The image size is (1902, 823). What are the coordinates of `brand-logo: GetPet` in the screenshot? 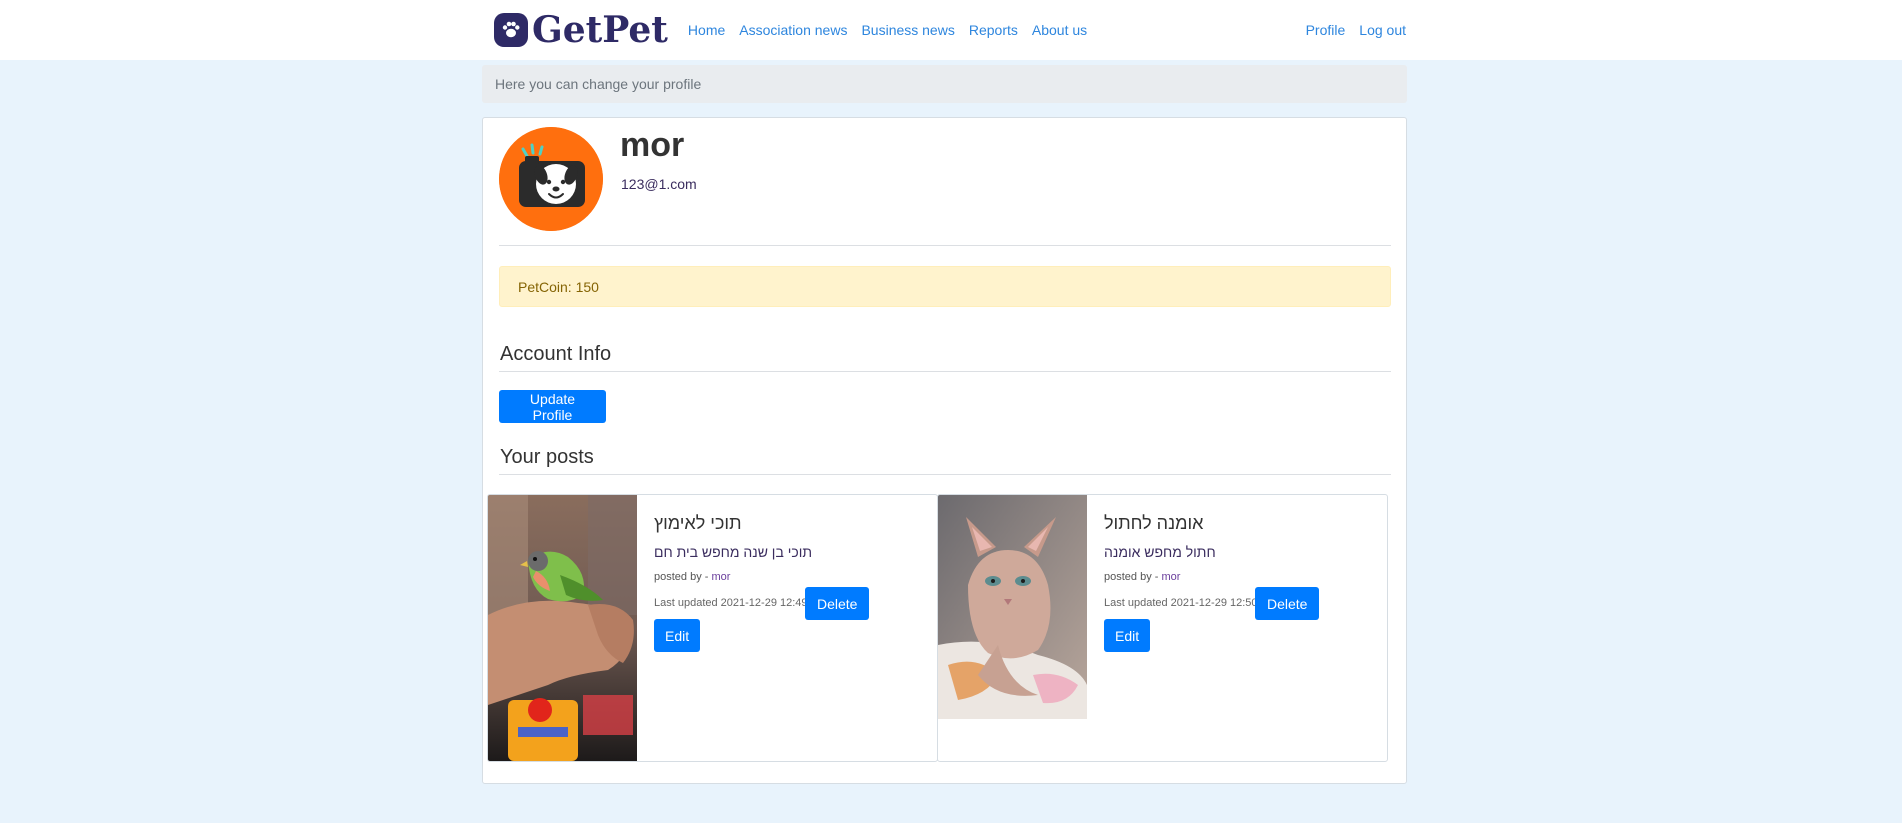 It's located at (581, 30).